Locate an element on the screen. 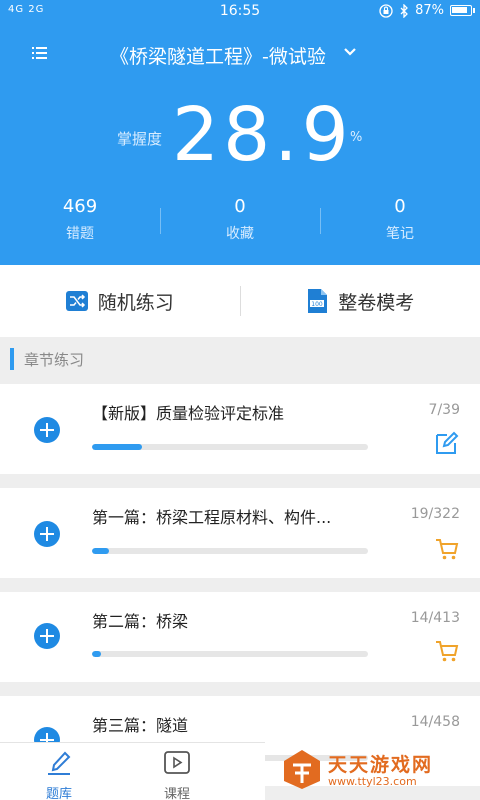 The width and height of the screenshot is (480, 800). chapter-name: 【新版】质量检验评定标准 is located at coordinates (188, 413).